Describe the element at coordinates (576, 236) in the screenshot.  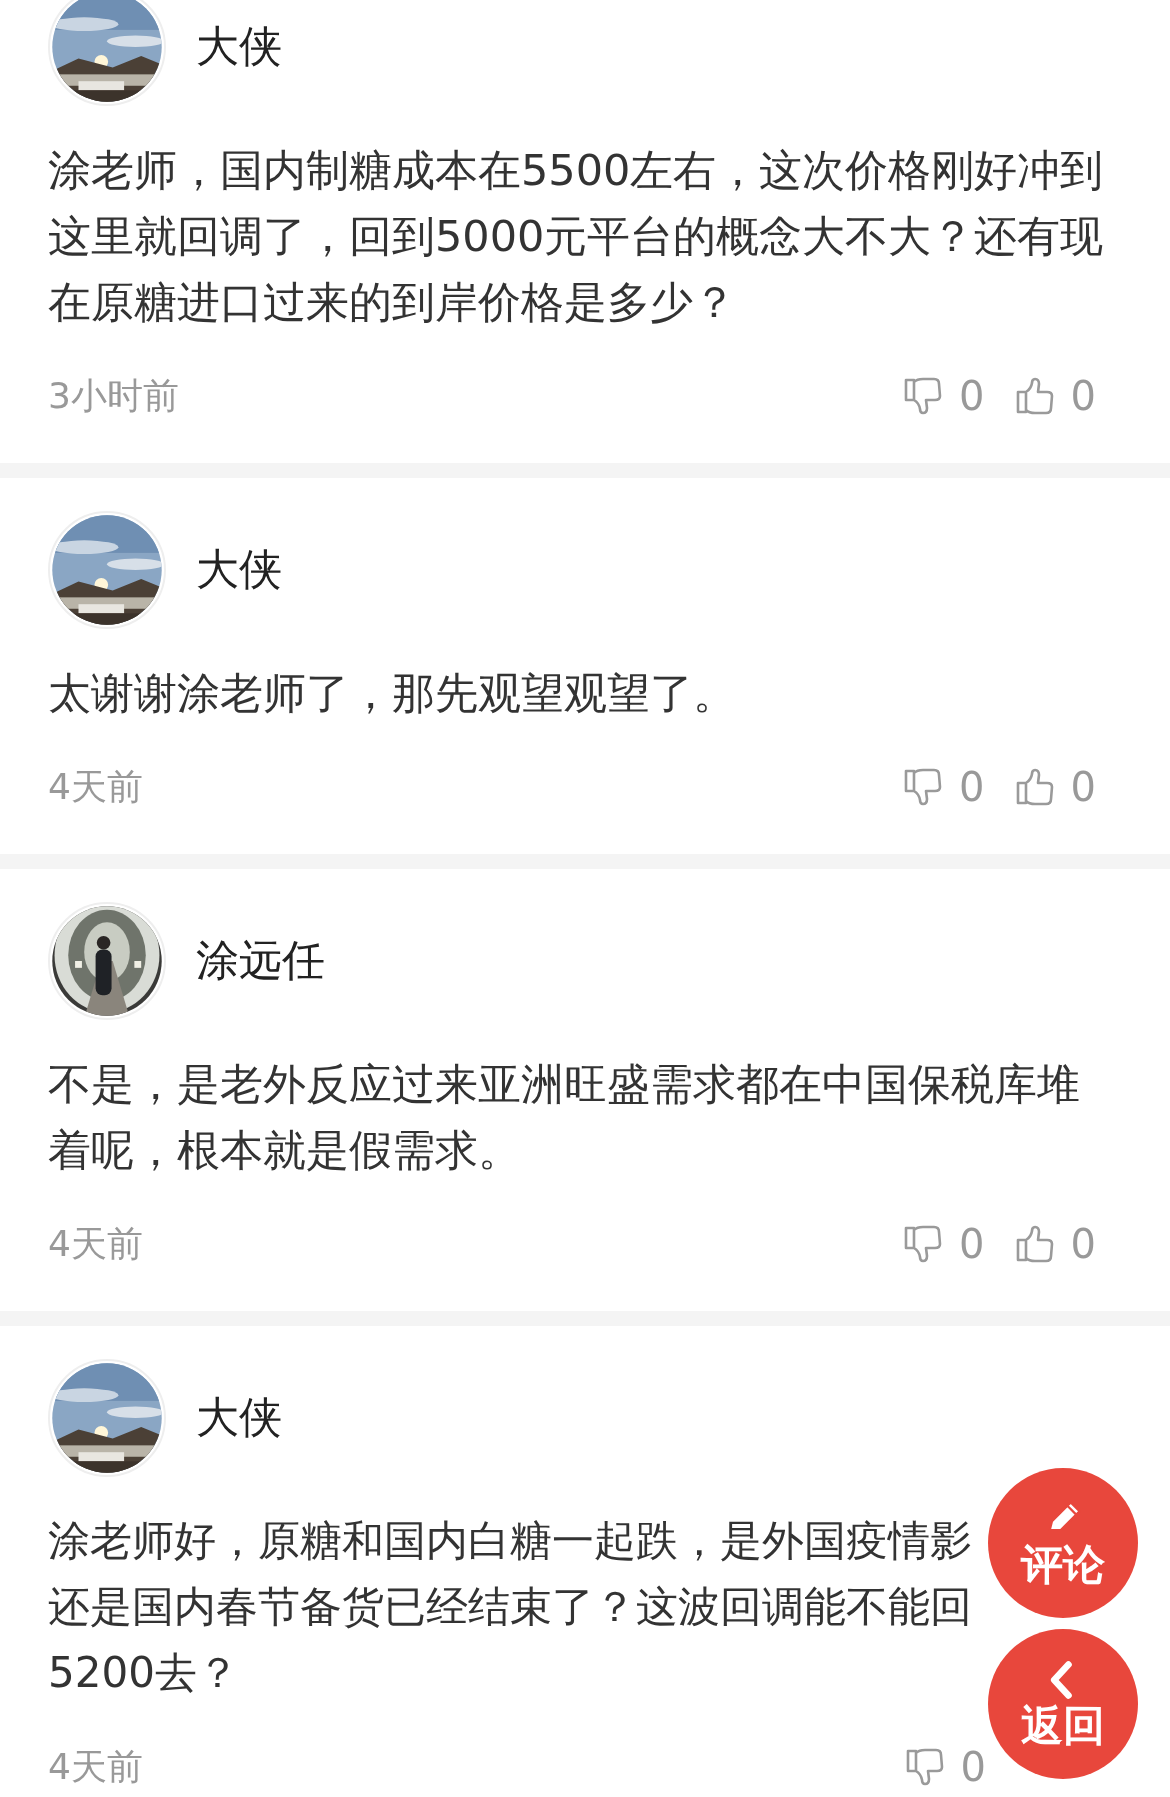
I see `comment-text: 涂老师，国内制糖成本在5500左右，这次价格刚好冲到这里就回调了，回到5000元平台的概念大不大？还有现在原糖进口过来的到岸价格是多少？` at that location.